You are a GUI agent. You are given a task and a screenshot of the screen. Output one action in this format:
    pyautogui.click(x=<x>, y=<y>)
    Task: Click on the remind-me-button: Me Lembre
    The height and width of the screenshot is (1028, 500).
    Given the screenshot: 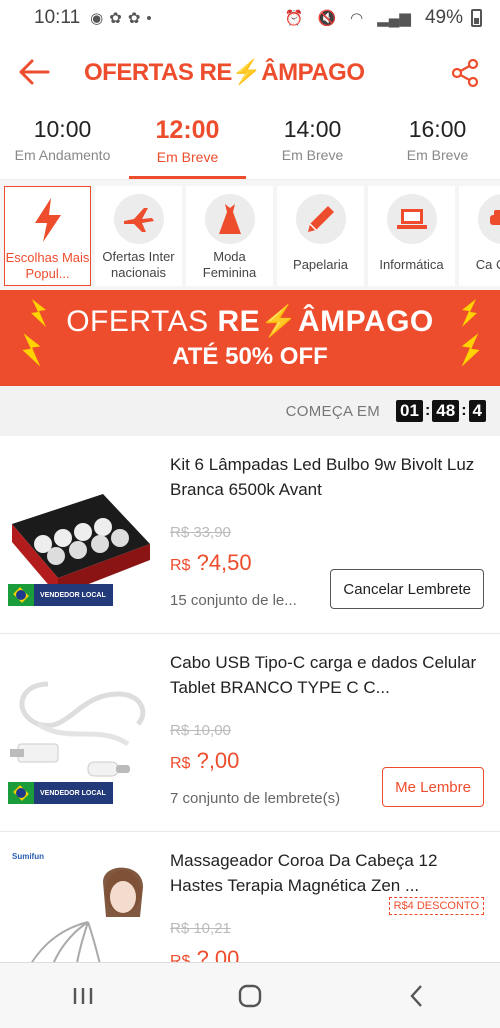 What is the action you would take?
    pyautogui.click(x=433, y=787)
    